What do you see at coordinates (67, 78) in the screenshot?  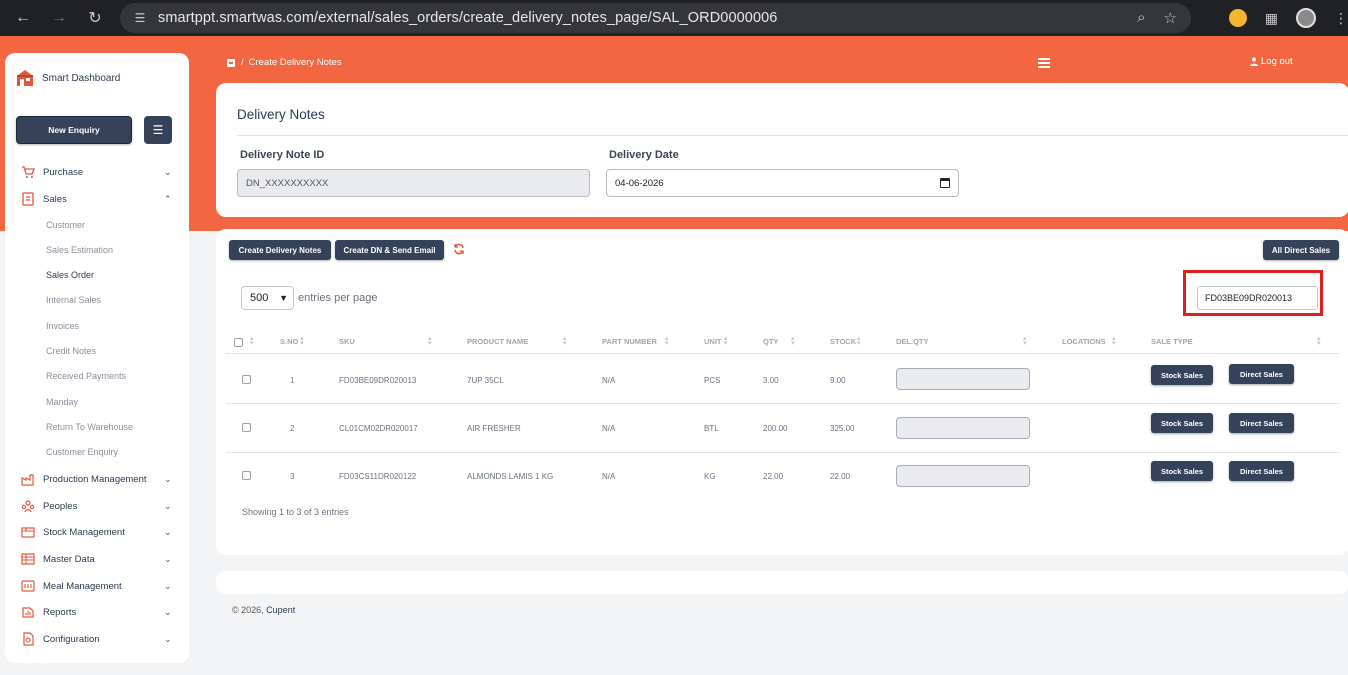 I see `brand: Smart Dashboard` at bounding box center [67, 78].